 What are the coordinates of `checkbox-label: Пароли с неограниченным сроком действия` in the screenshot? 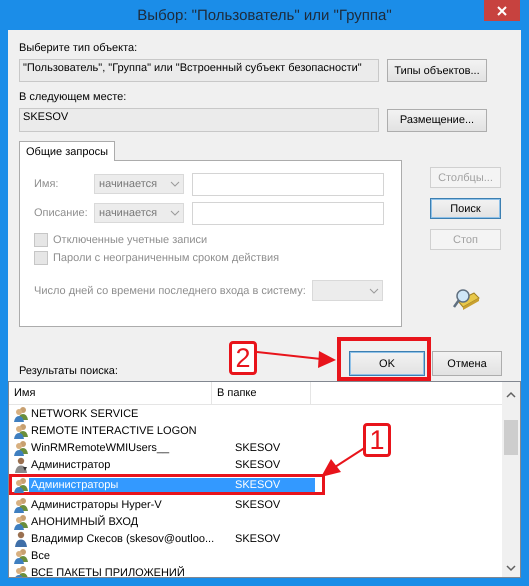 It's located at (166, 258).